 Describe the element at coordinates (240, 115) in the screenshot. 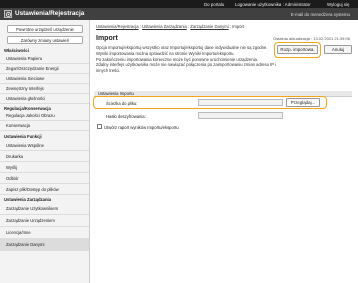

I see `decryption-password-input` at that location.